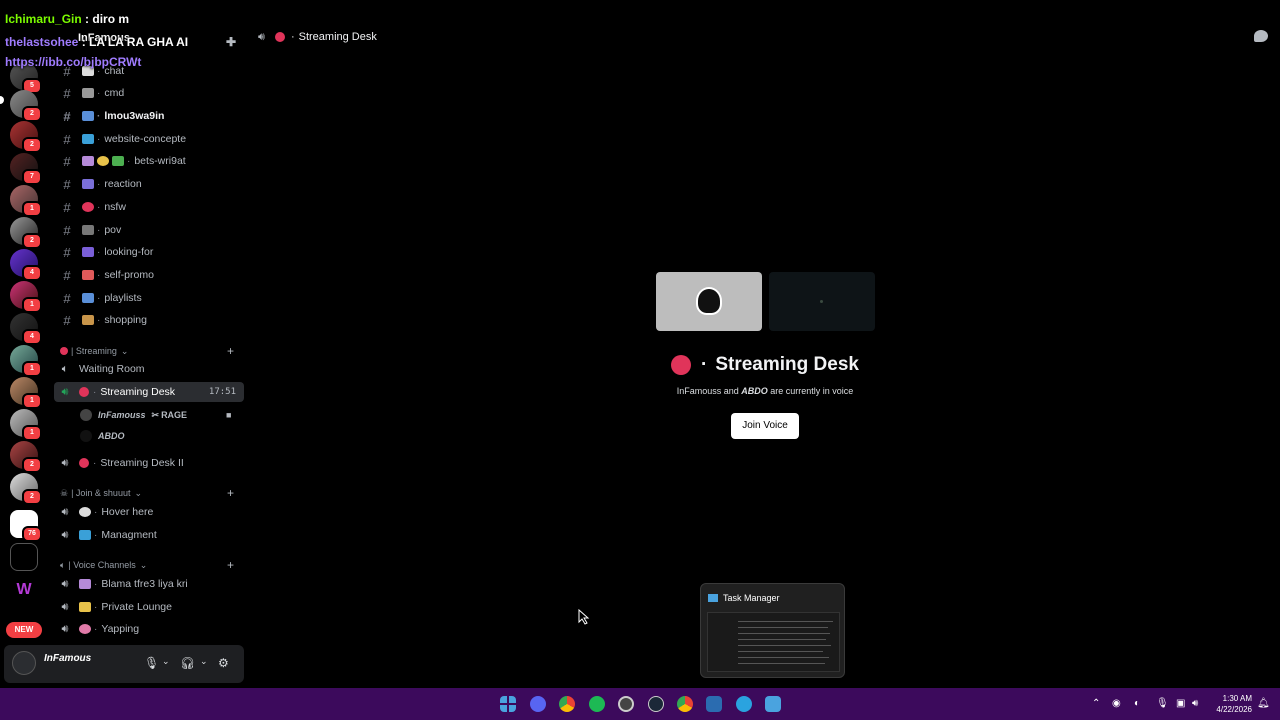  What do you see at coordinates (67, 658) in the screenshot?
I see `user-name: InFamous` at bounding box center [67, 658].